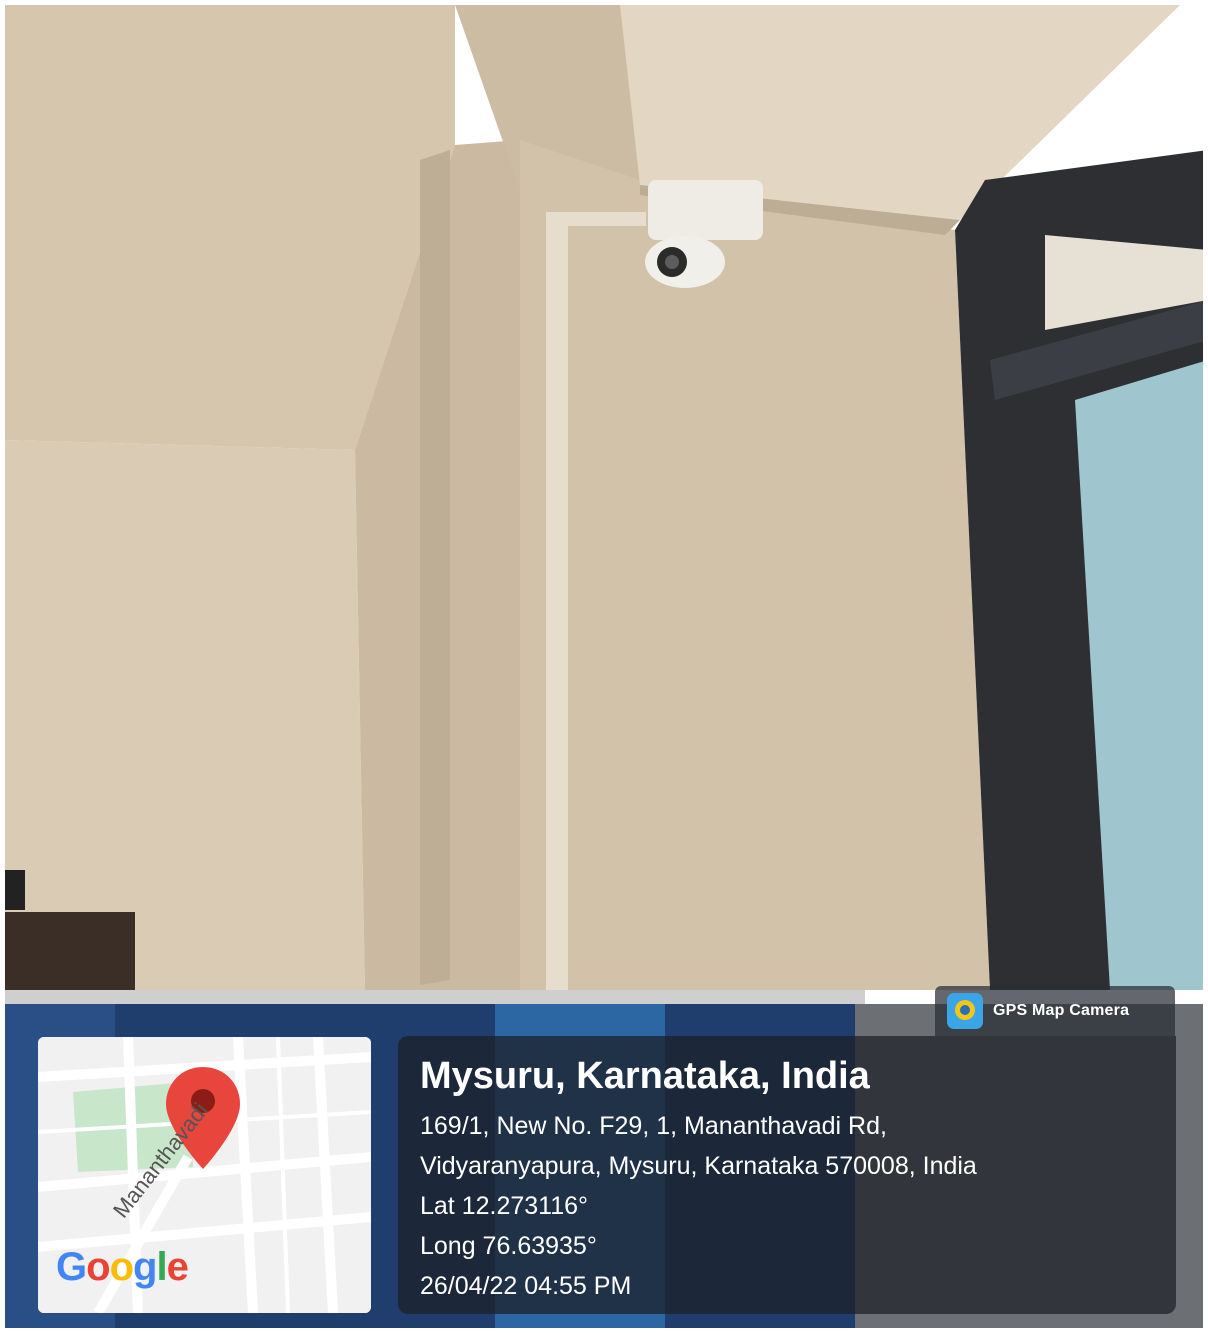  I want to click on latitude: Lat 12.273116°, so click(504, 1206).